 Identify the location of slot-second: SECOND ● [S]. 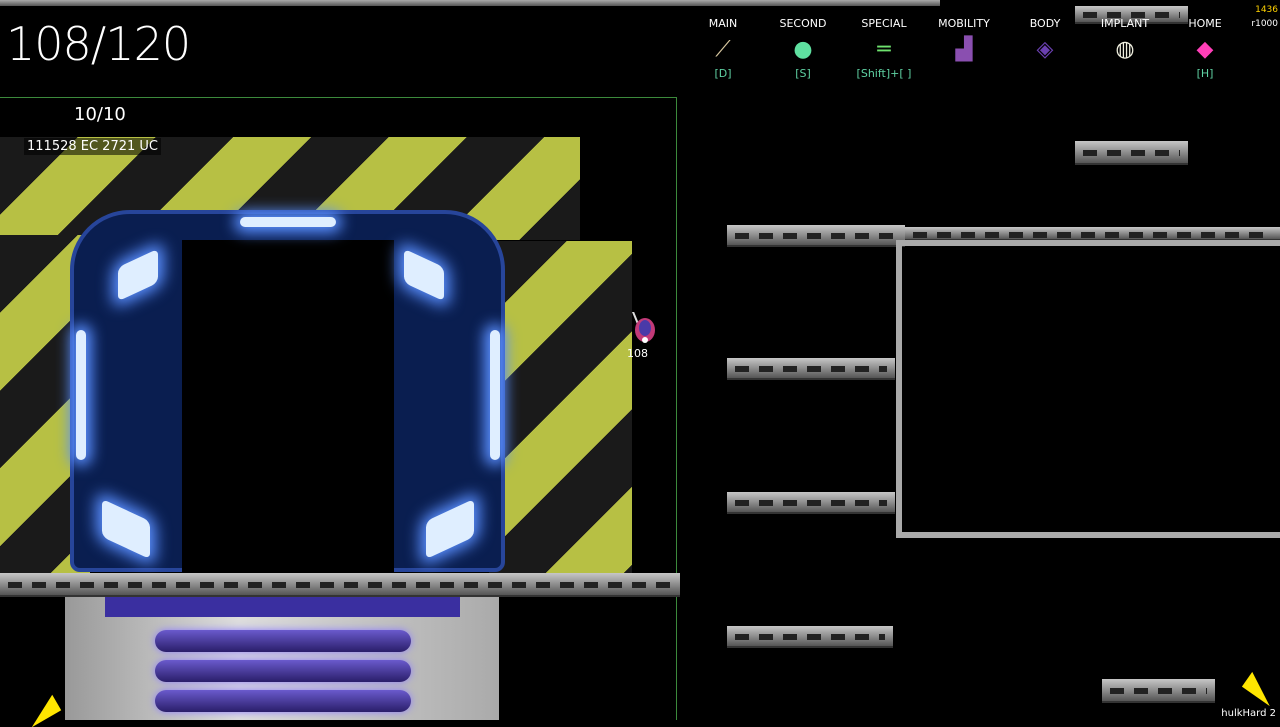
(803, 48).